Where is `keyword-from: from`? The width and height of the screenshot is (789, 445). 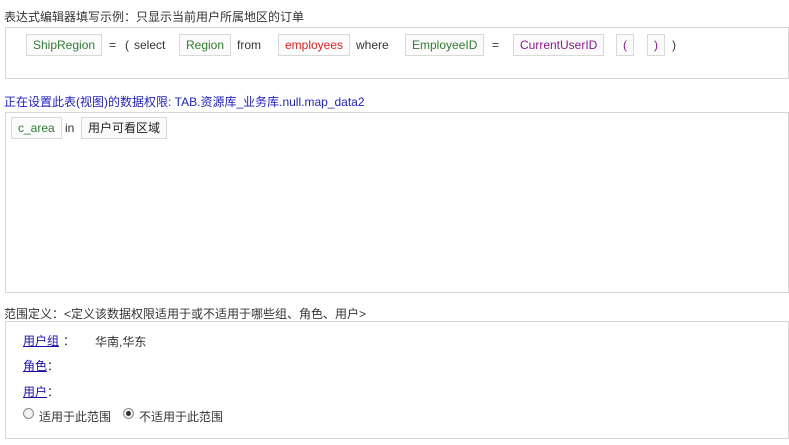
keyword-from: from is located at coordinates (249, 45).